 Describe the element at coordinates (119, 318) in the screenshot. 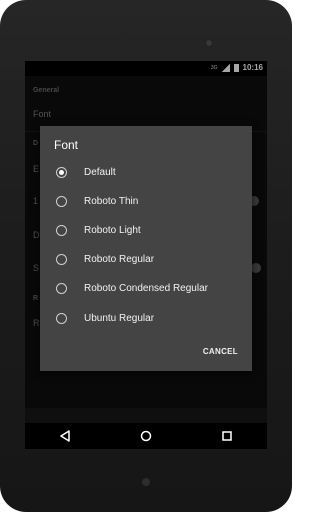

I see `option-label: Ubuntu Regular` at that location.